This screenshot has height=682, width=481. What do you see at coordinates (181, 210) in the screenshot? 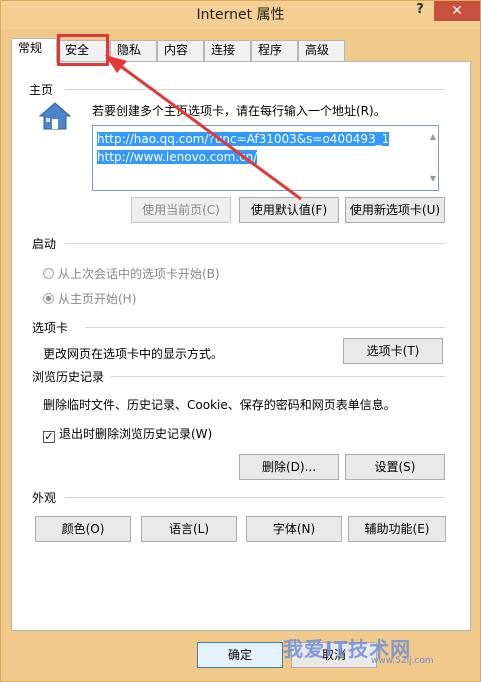
I see `use-current-button: 使用当前页(C)` at bounding box center [181, 210].